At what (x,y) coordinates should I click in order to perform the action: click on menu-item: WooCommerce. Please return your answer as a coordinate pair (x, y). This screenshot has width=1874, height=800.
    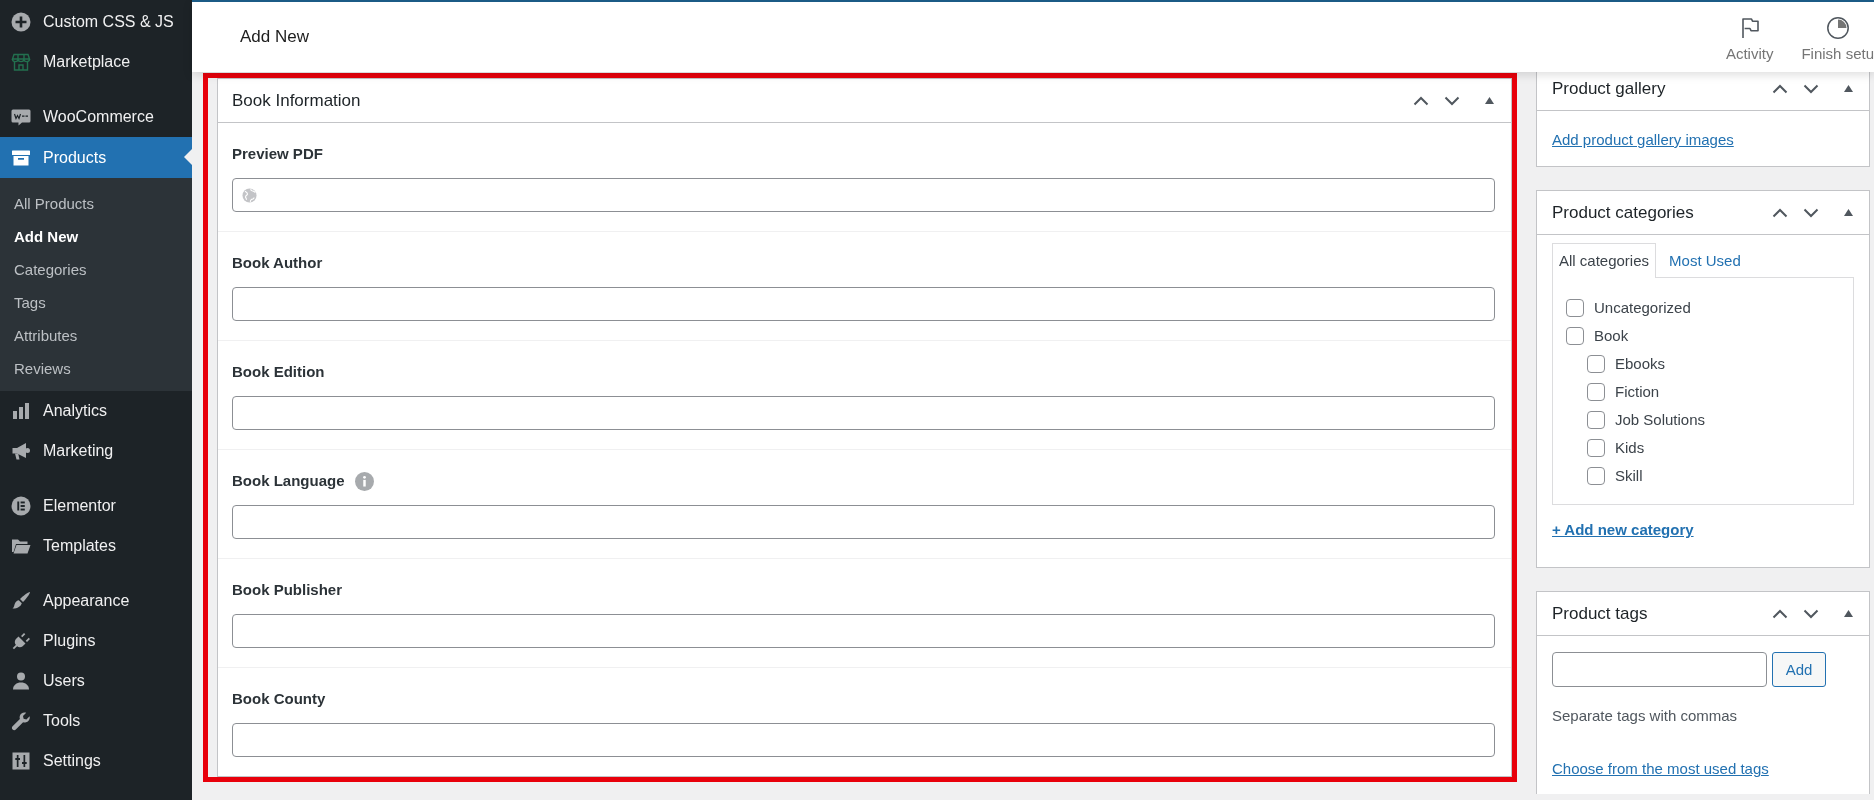
    Looking at the image, I should click on (96, 117).